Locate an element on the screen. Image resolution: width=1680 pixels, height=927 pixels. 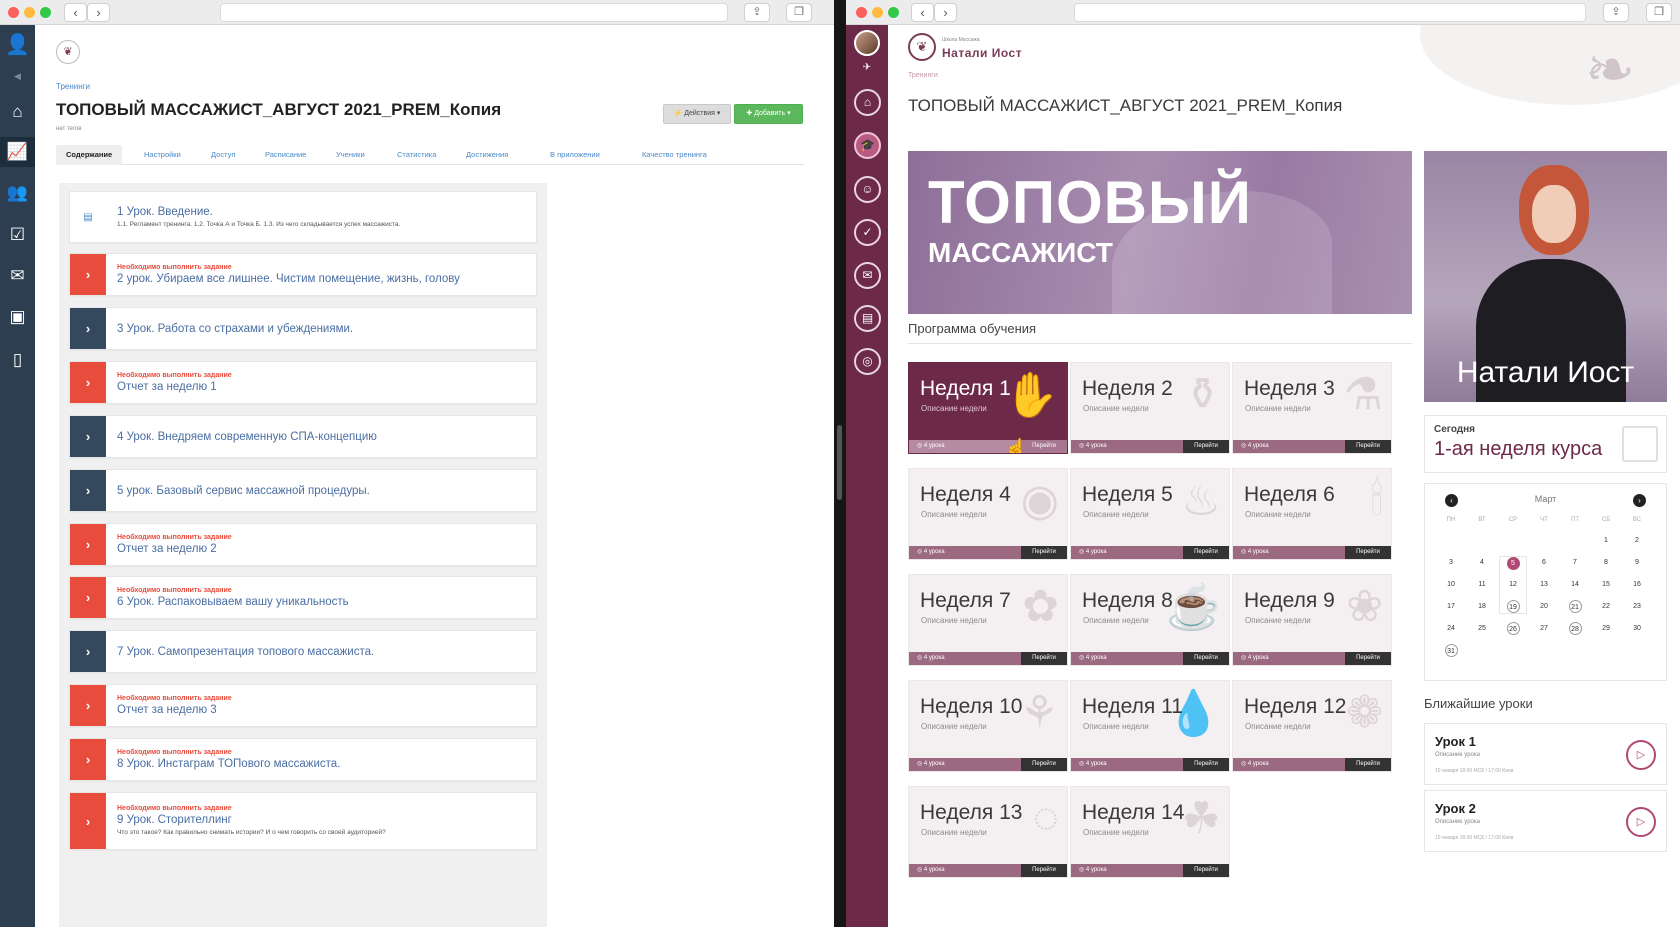
chat-icon: ✉ is located at coordinates (867, 275).